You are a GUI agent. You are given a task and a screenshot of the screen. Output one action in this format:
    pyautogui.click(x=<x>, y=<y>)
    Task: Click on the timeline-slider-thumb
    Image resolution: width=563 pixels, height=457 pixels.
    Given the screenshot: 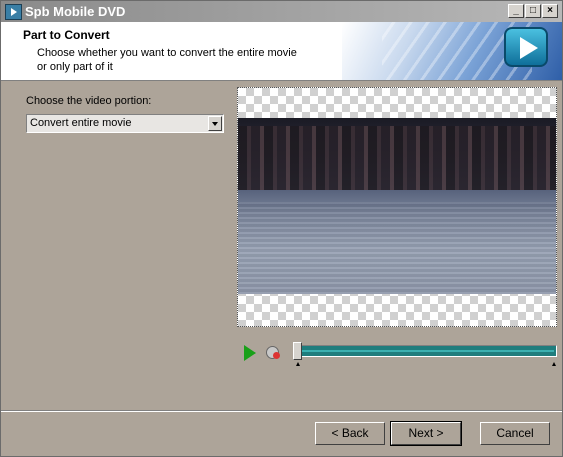 What is the action you would take?
    pyautogui.click(x=297, y=351)
    